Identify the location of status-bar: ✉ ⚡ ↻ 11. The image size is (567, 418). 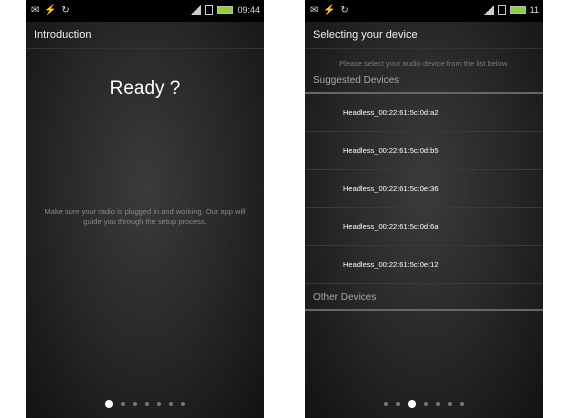
(424, 11).